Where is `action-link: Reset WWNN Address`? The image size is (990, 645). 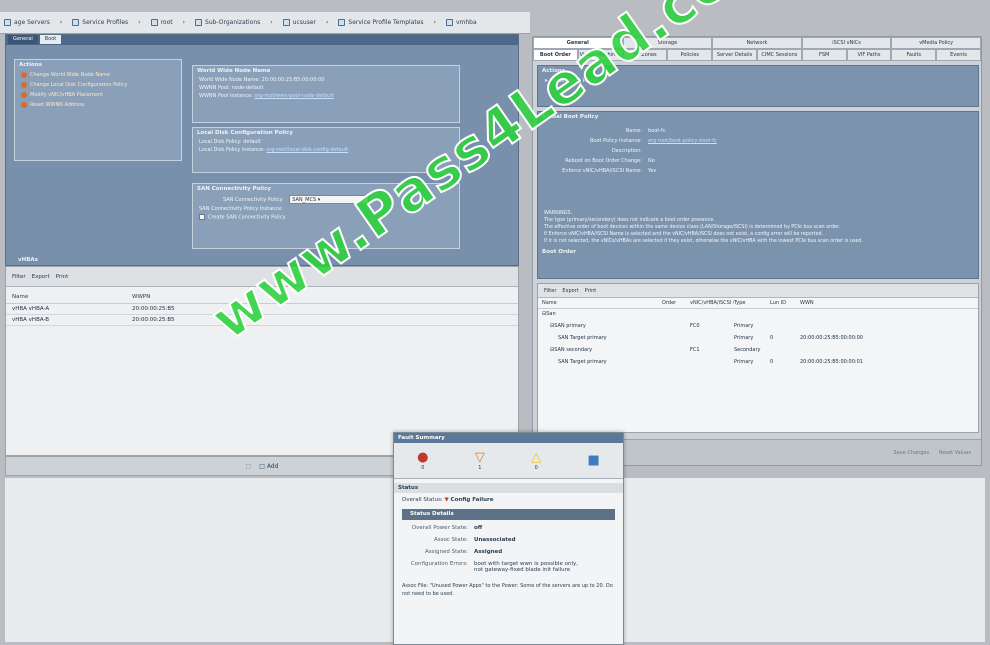
action-link: Reset WWNN Address is located at coordinates (98, 105).